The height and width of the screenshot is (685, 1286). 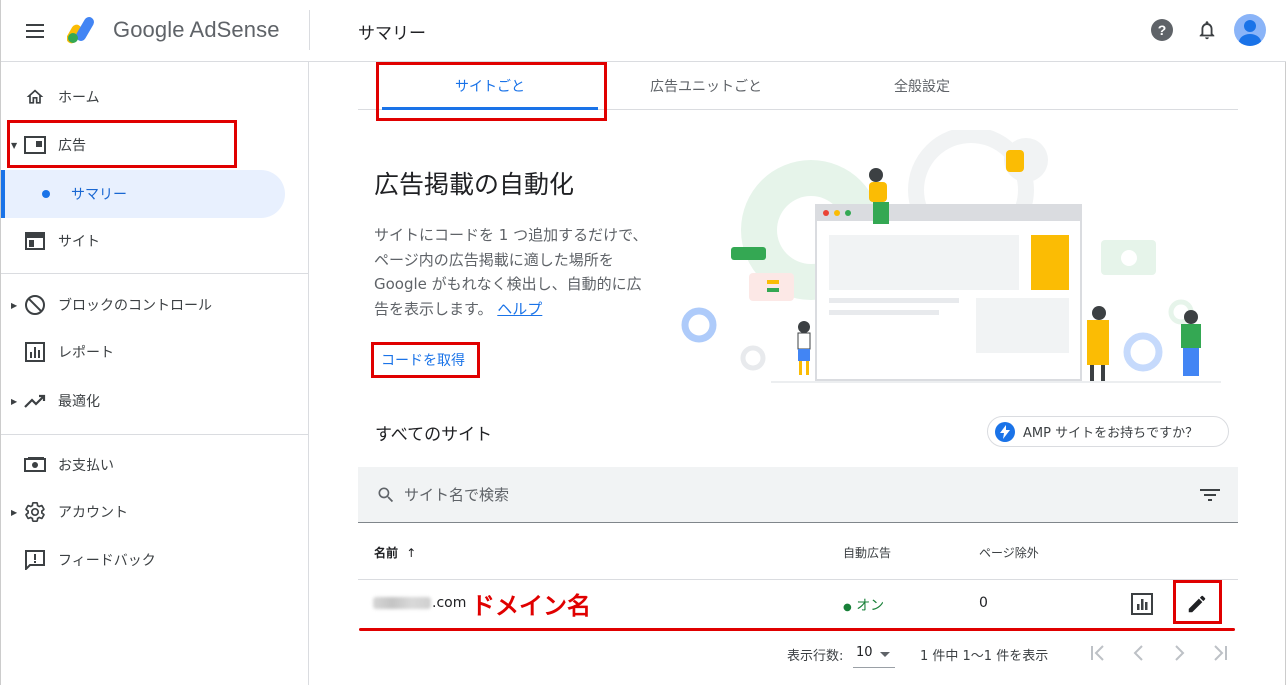 I want to click on auto-ads-status: ● オン, so click(x=863, y=605).